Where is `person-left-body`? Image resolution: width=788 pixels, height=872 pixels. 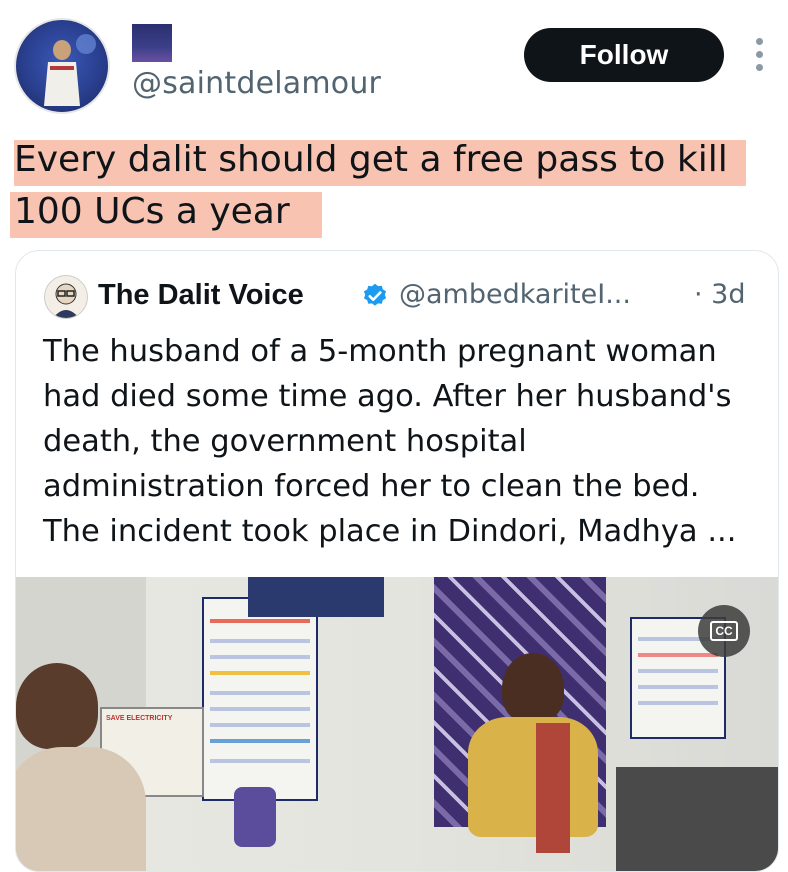
person-left-body is located at coordinates (81, 809).